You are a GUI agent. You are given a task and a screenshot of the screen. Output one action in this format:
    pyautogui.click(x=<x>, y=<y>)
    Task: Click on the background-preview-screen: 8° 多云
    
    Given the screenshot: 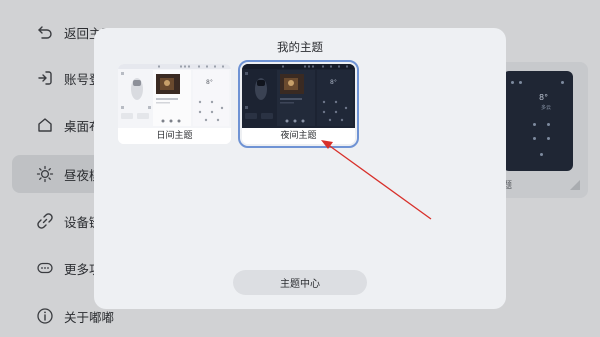 What is the action you would take?
    pyautogui.click(x=538, y=121)
    